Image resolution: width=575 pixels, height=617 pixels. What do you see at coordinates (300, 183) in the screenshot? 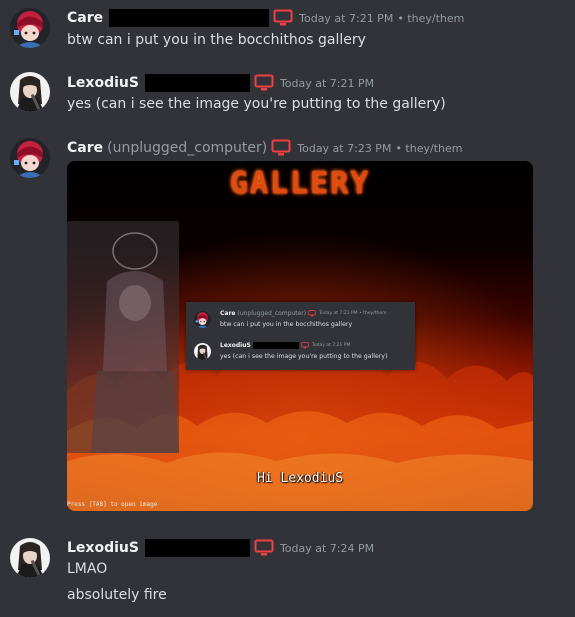
I see `gallery-title: GALLERY` at bounding box center [300, 183].